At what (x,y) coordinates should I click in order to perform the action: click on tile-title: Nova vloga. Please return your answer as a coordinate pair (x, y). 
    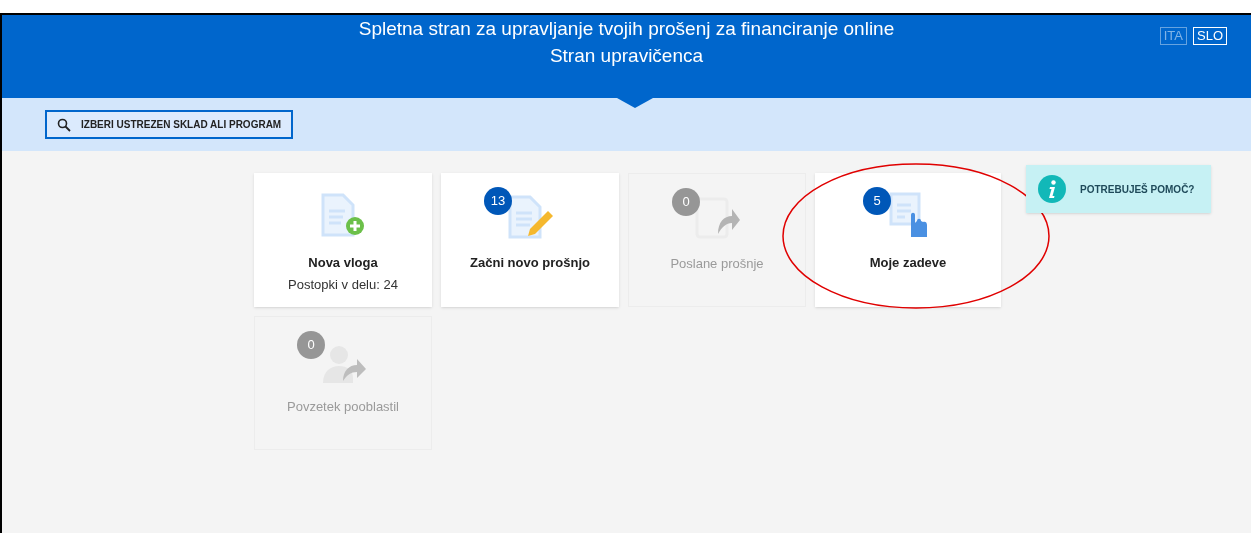
    Looking at the image, I should click on (343, 263).